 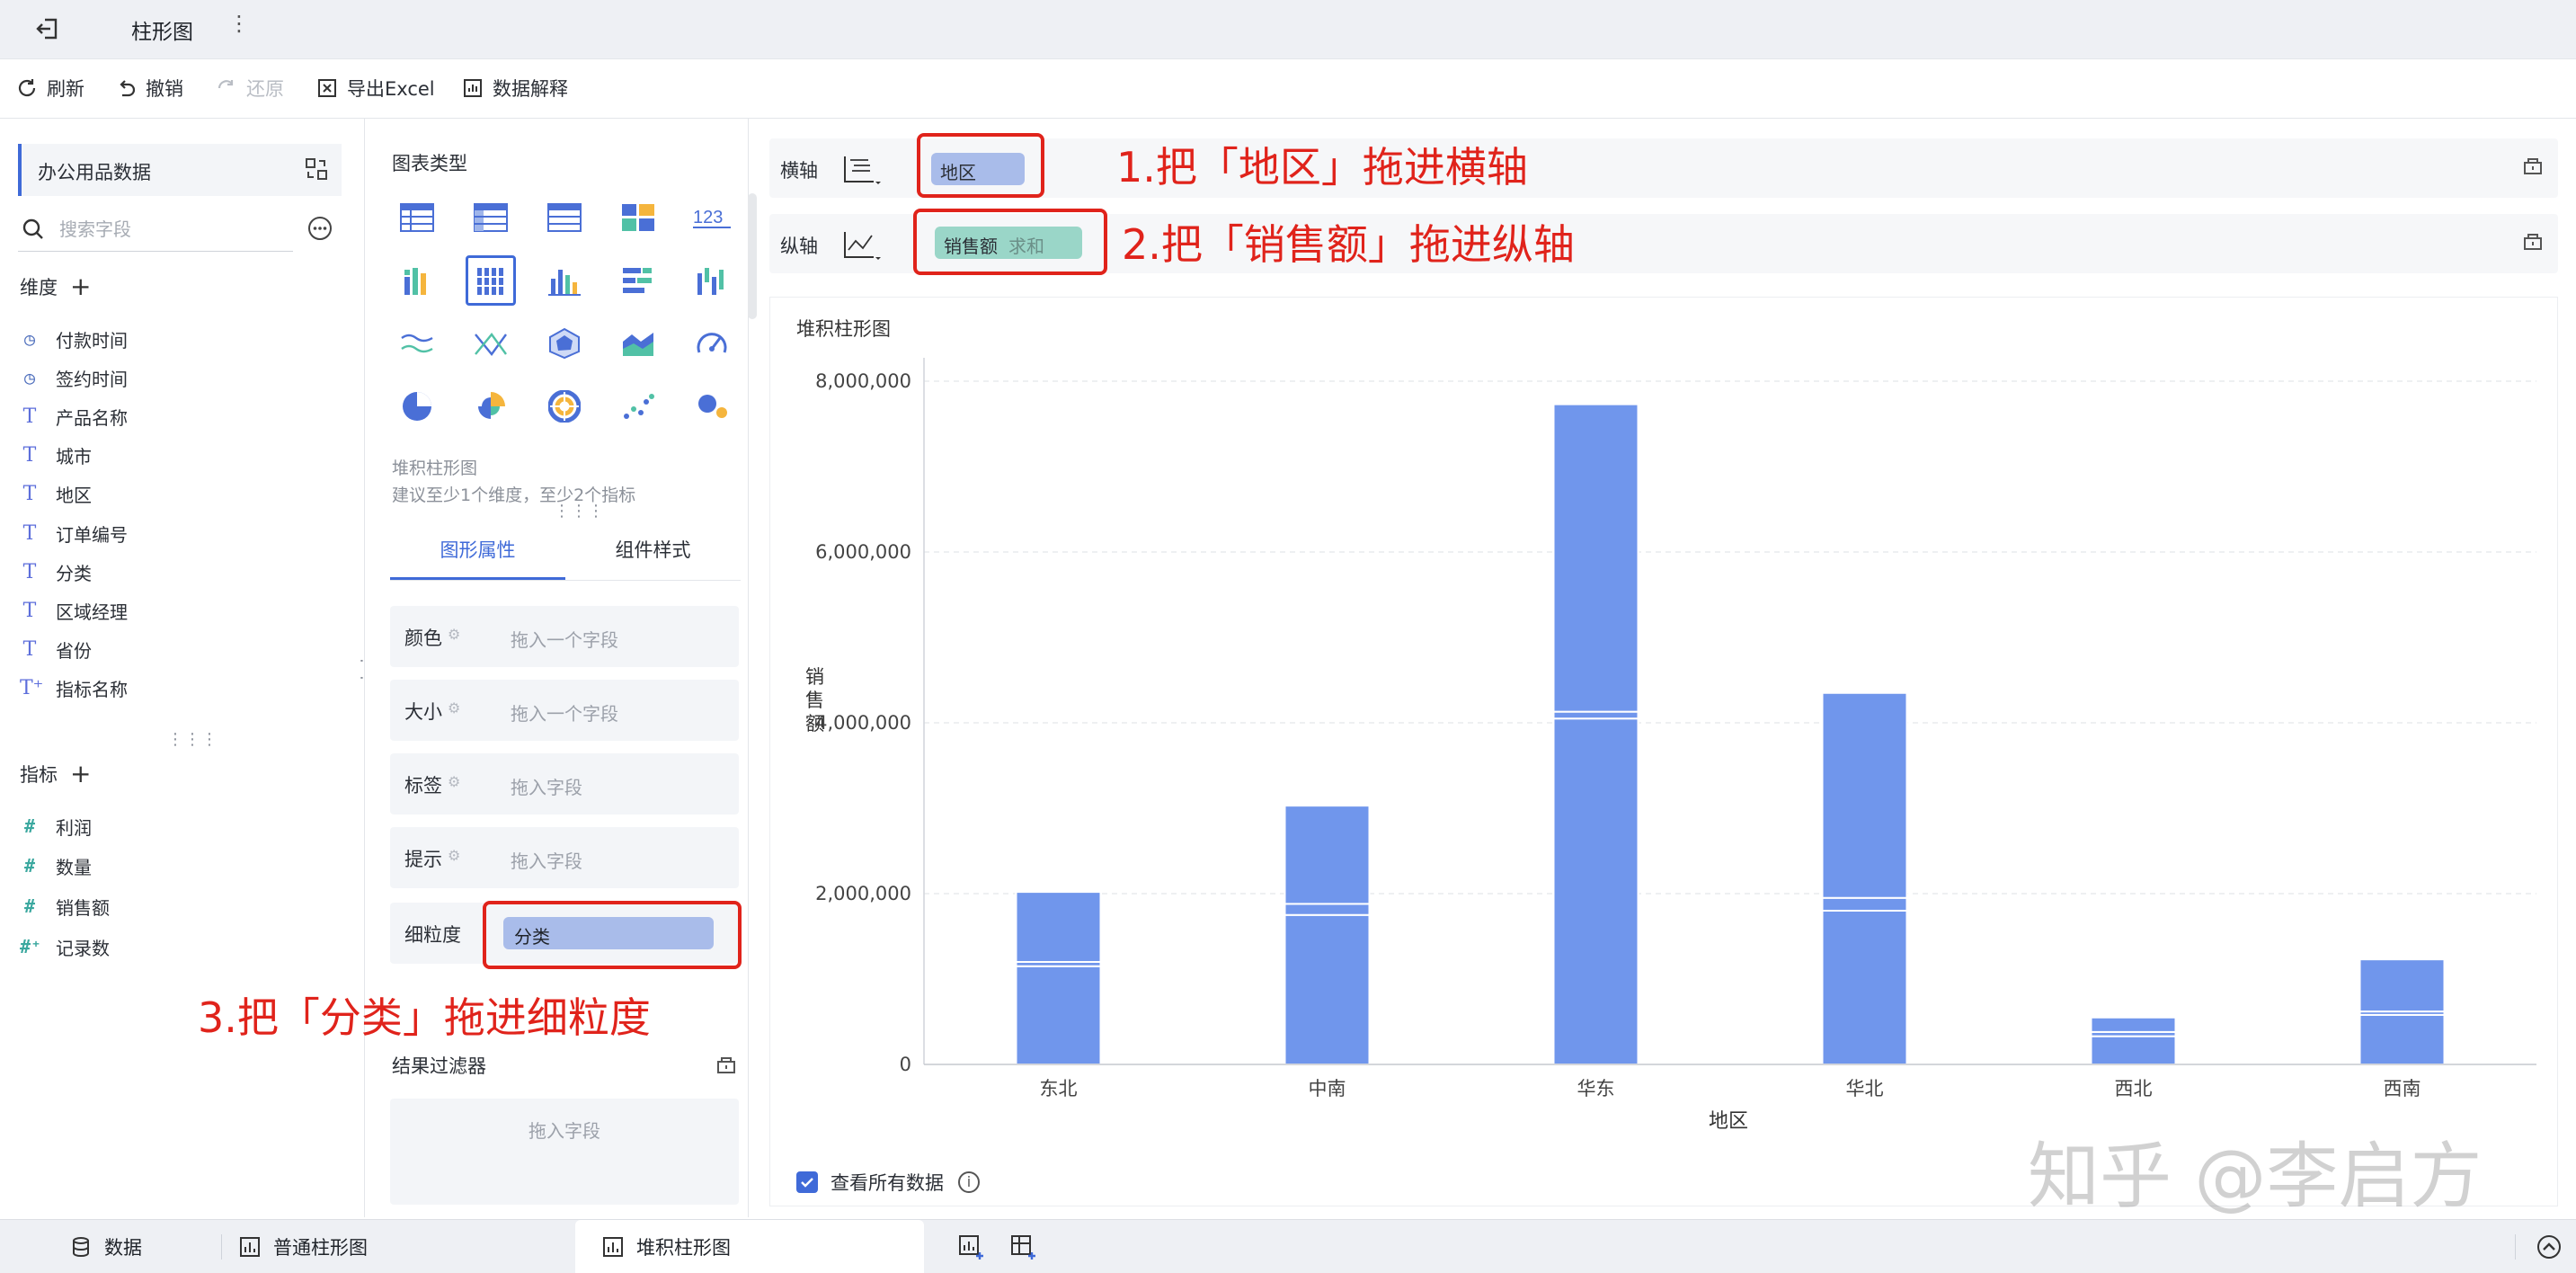 I want to click on size-property: 大小 ⚙ 拖入一个字段, so click(x=564, y=710).